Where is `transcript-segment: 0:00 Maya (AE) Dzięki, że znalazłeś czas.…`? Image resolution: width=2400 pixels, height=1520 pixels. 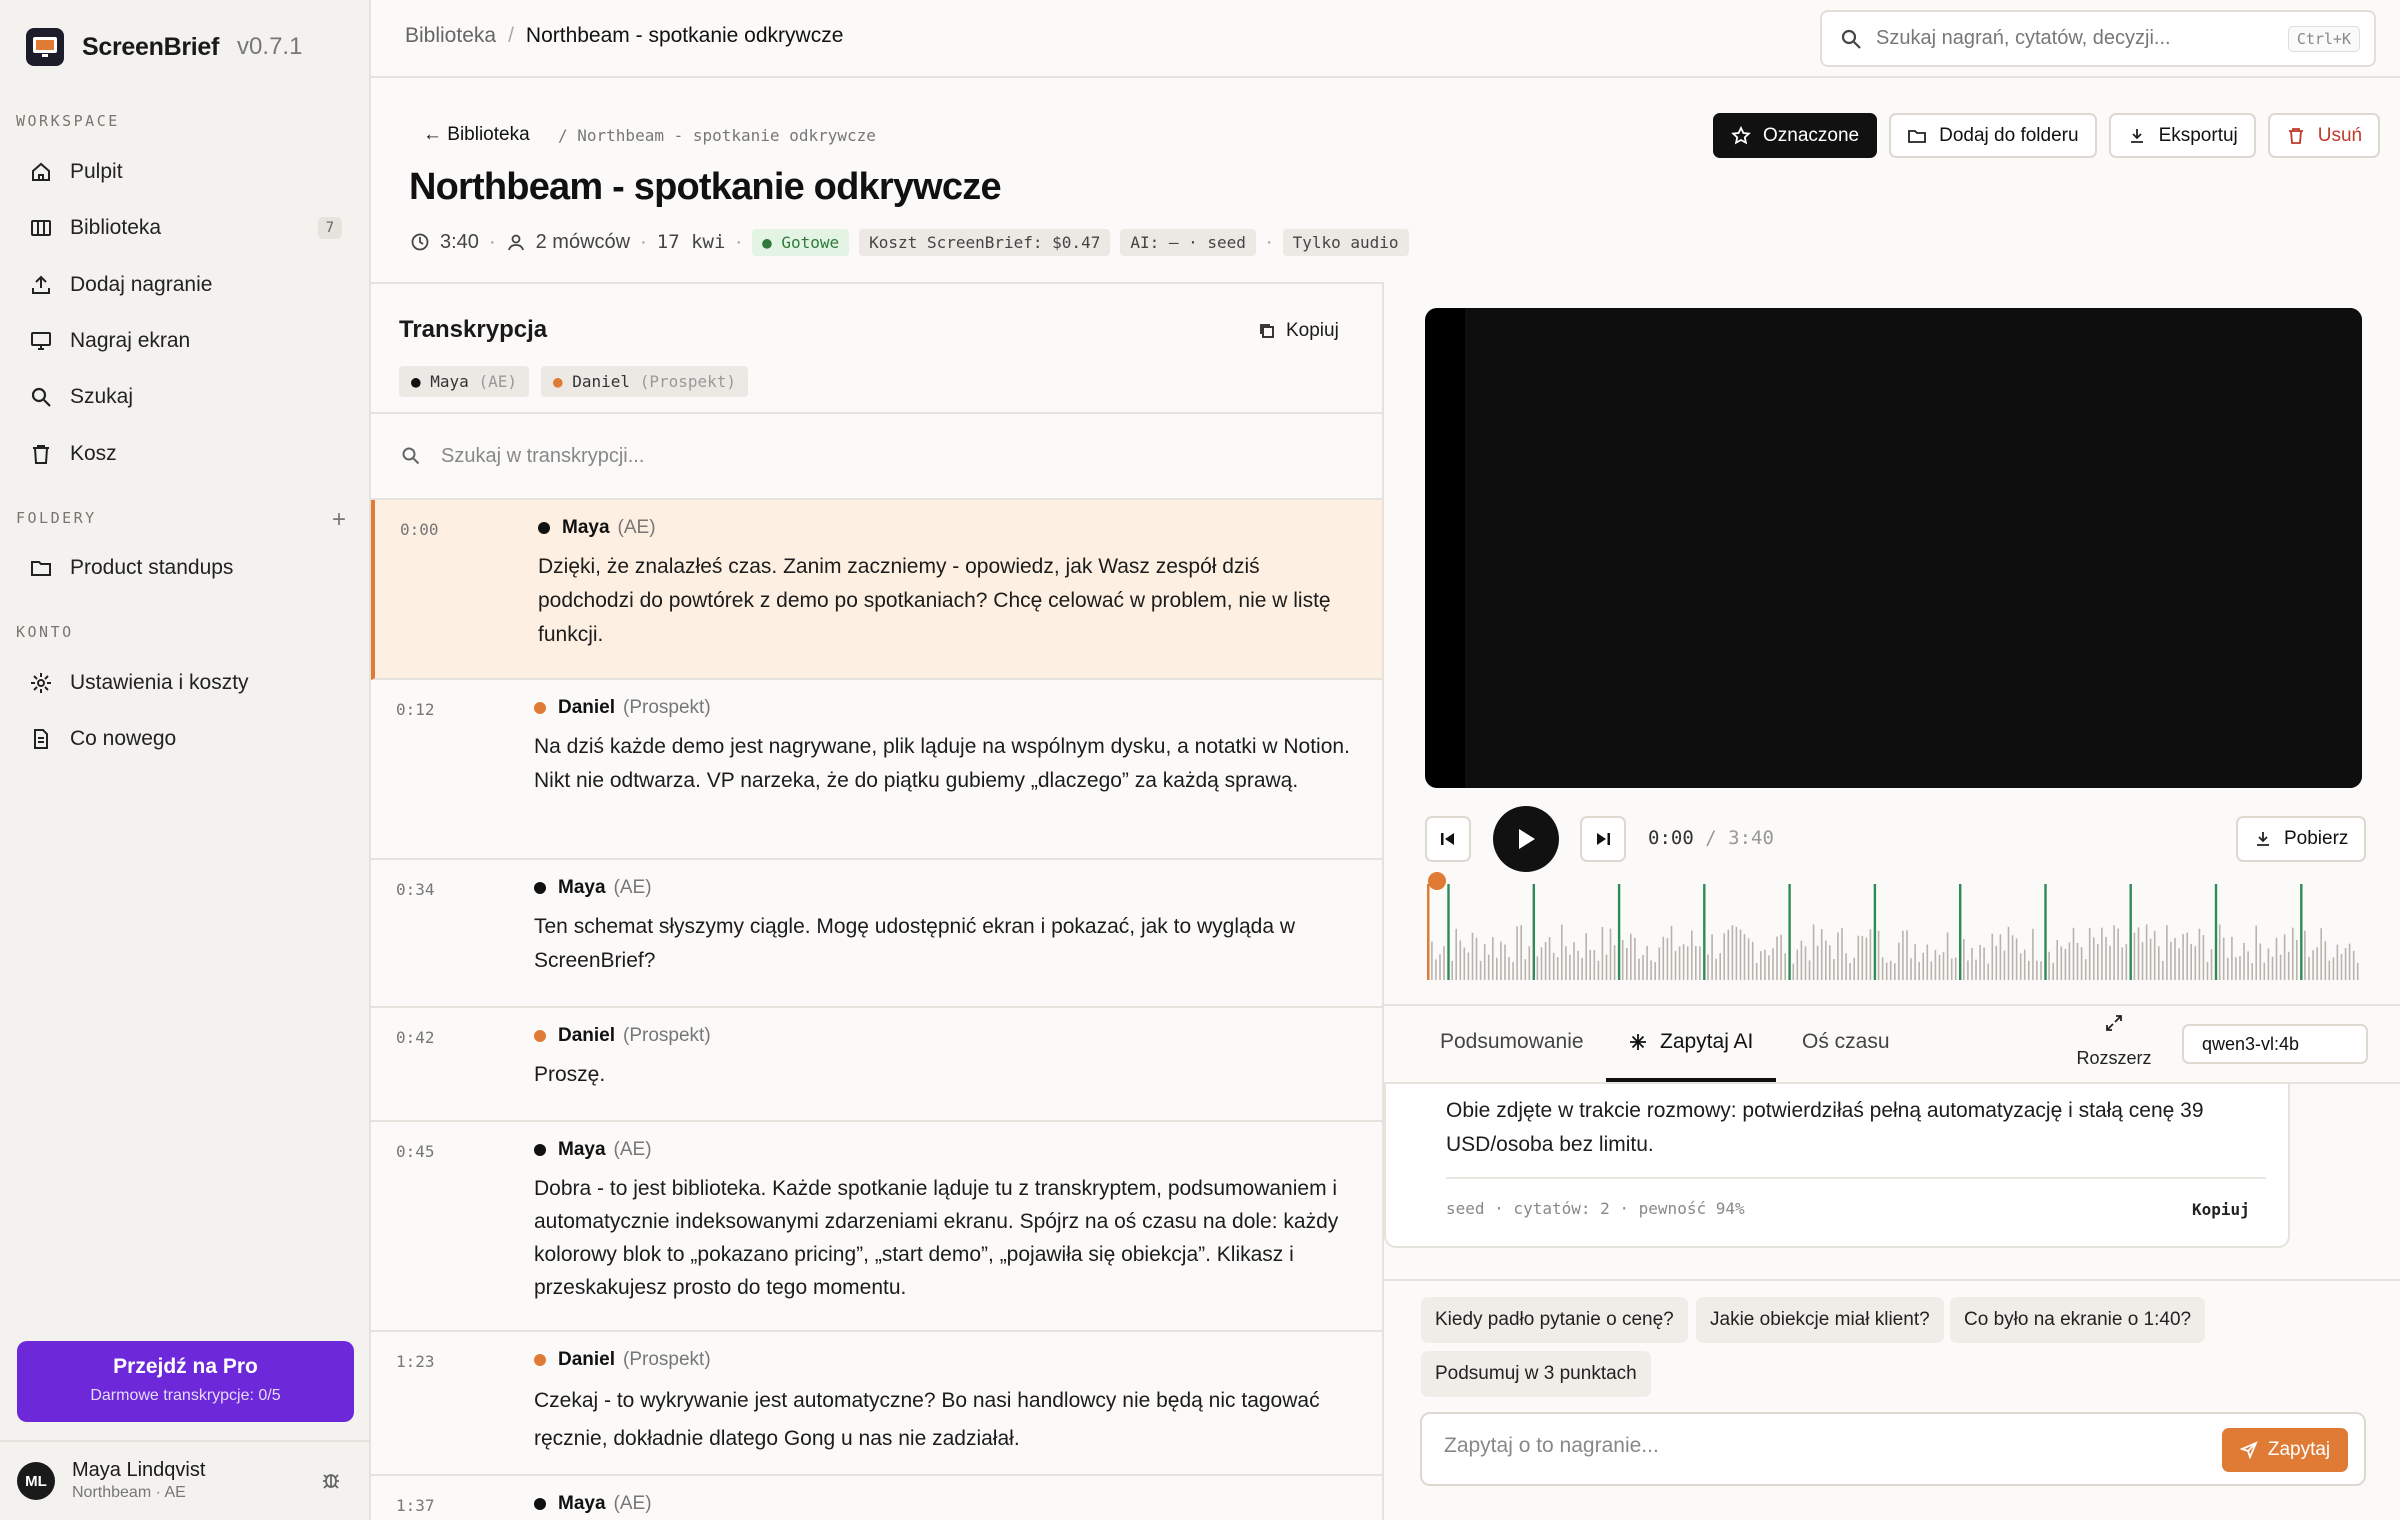 transcript-segment: 0:00 Maya (AE) Dzięki, że znalazłeś czas.… is located at coordinates (876, 590).